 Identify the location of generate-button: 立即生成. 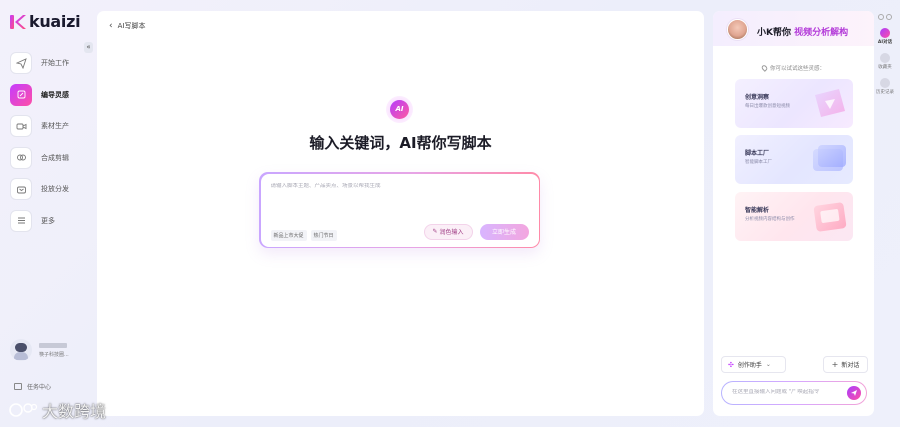
(504, 231).